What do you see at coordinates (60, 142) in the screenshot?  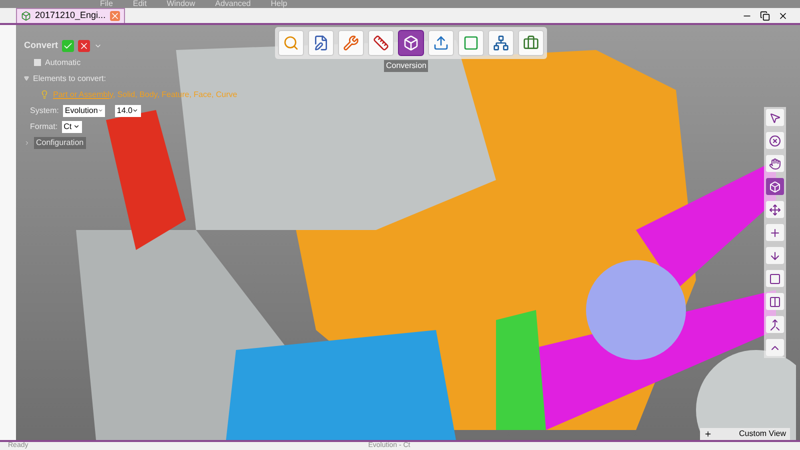 I see `section-label: Configuration` at bounding box center [60, 142].